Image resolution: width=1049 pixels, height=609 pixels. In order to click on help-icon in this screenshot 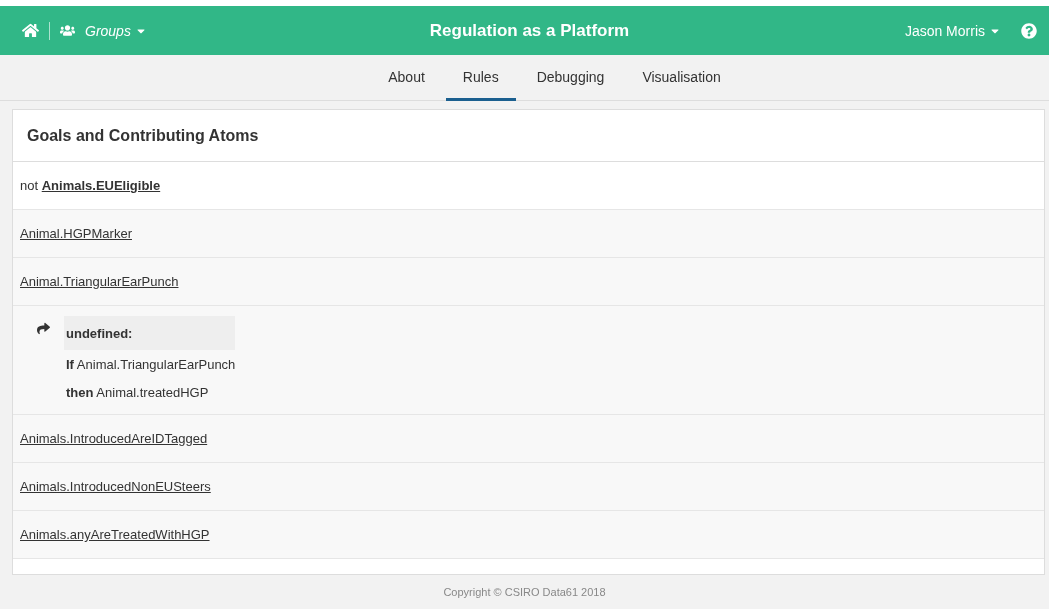, I will do `click(1029, 30)`.